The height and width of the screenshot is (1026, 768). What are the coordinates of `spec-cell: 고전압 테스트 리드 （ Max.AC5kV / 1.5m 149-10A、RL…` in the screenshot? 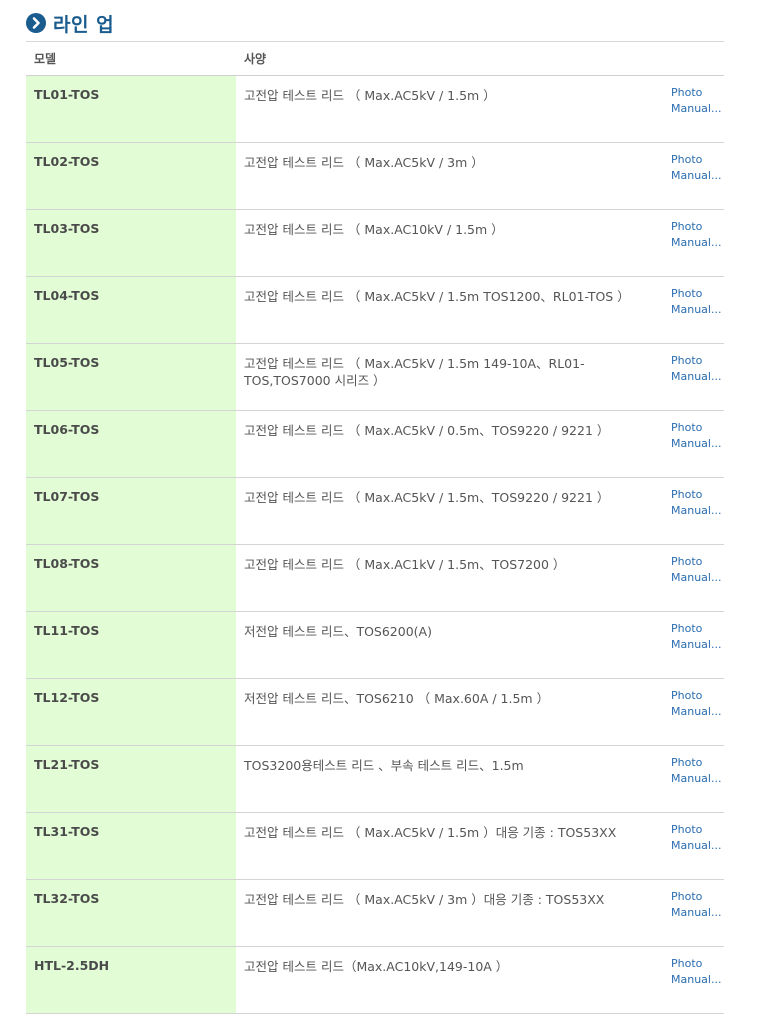 It's located at (414, 372).